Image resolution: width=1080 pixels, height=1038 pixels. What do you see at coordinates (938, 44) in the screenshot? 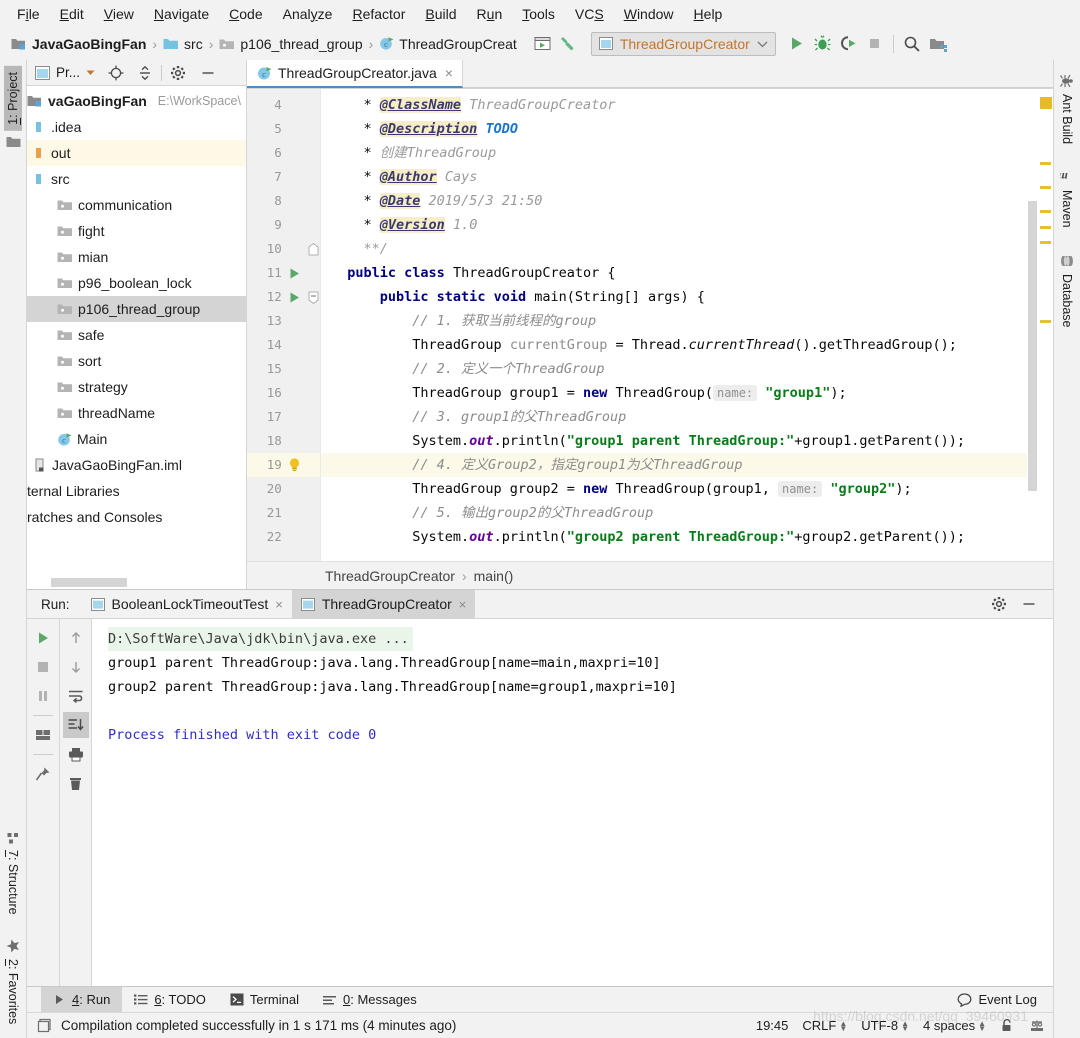
I see `project-structure-button` at bounding box center [938, 44].